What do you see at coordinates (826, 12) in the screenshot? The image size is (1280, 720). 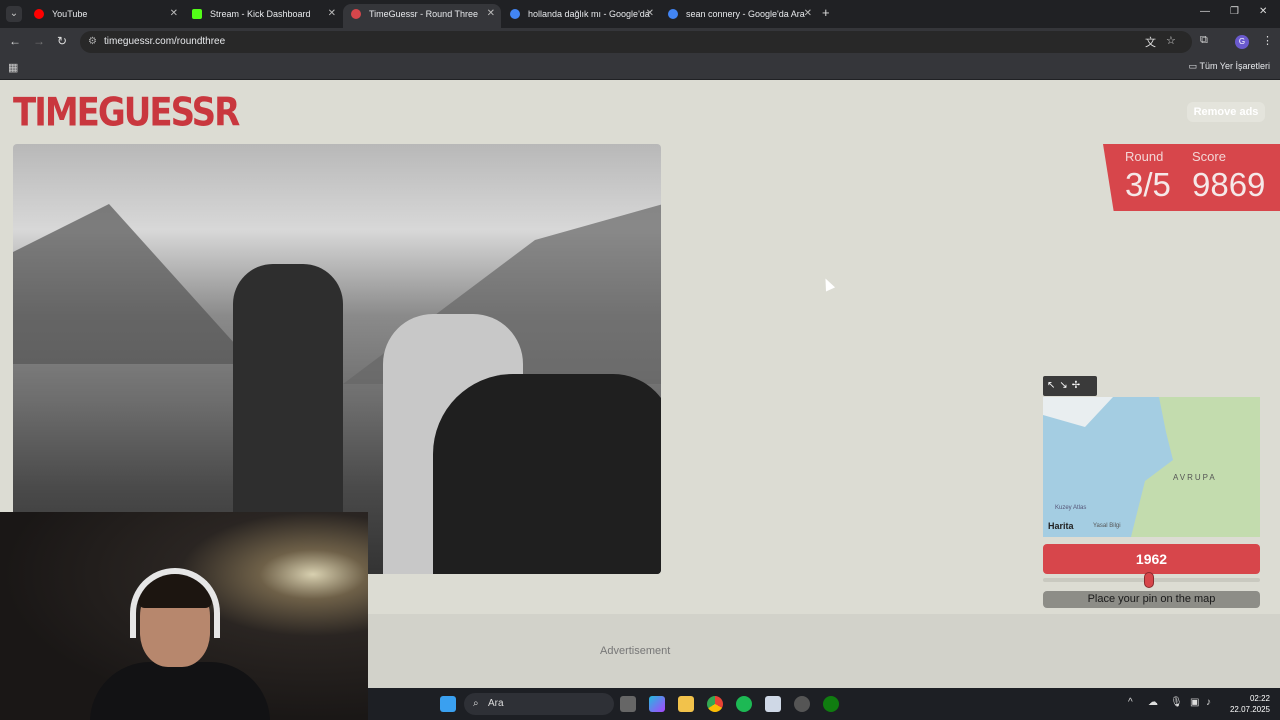 I see `new-tab-icon: +` at bounding box center [826, 12].